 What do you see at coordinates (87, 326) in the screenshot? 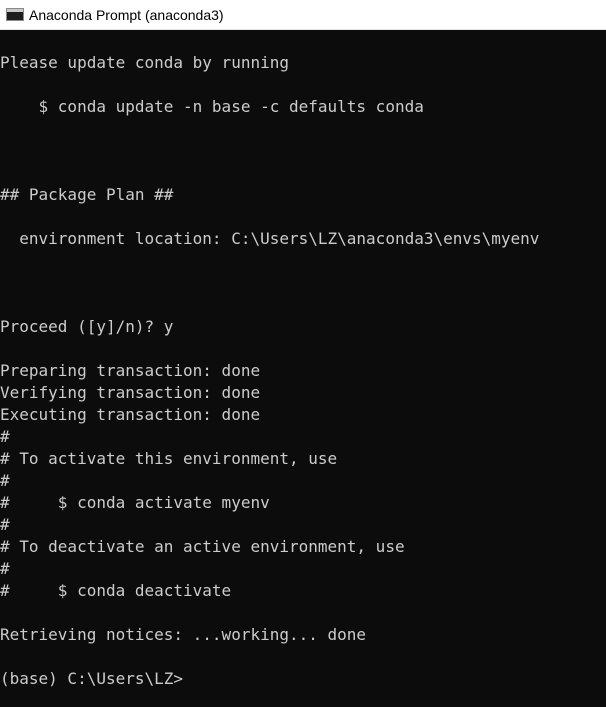
I see `console-line-proceed-prompt: Proceed ([y]/n)? y` at bounding box center [87, 326].